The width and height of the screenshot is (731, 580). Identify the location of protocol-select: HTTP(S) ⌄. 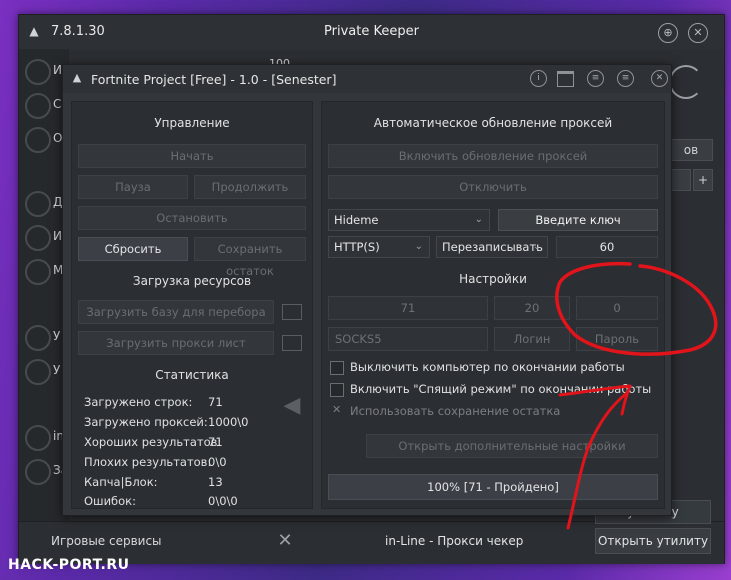
(379, 247).